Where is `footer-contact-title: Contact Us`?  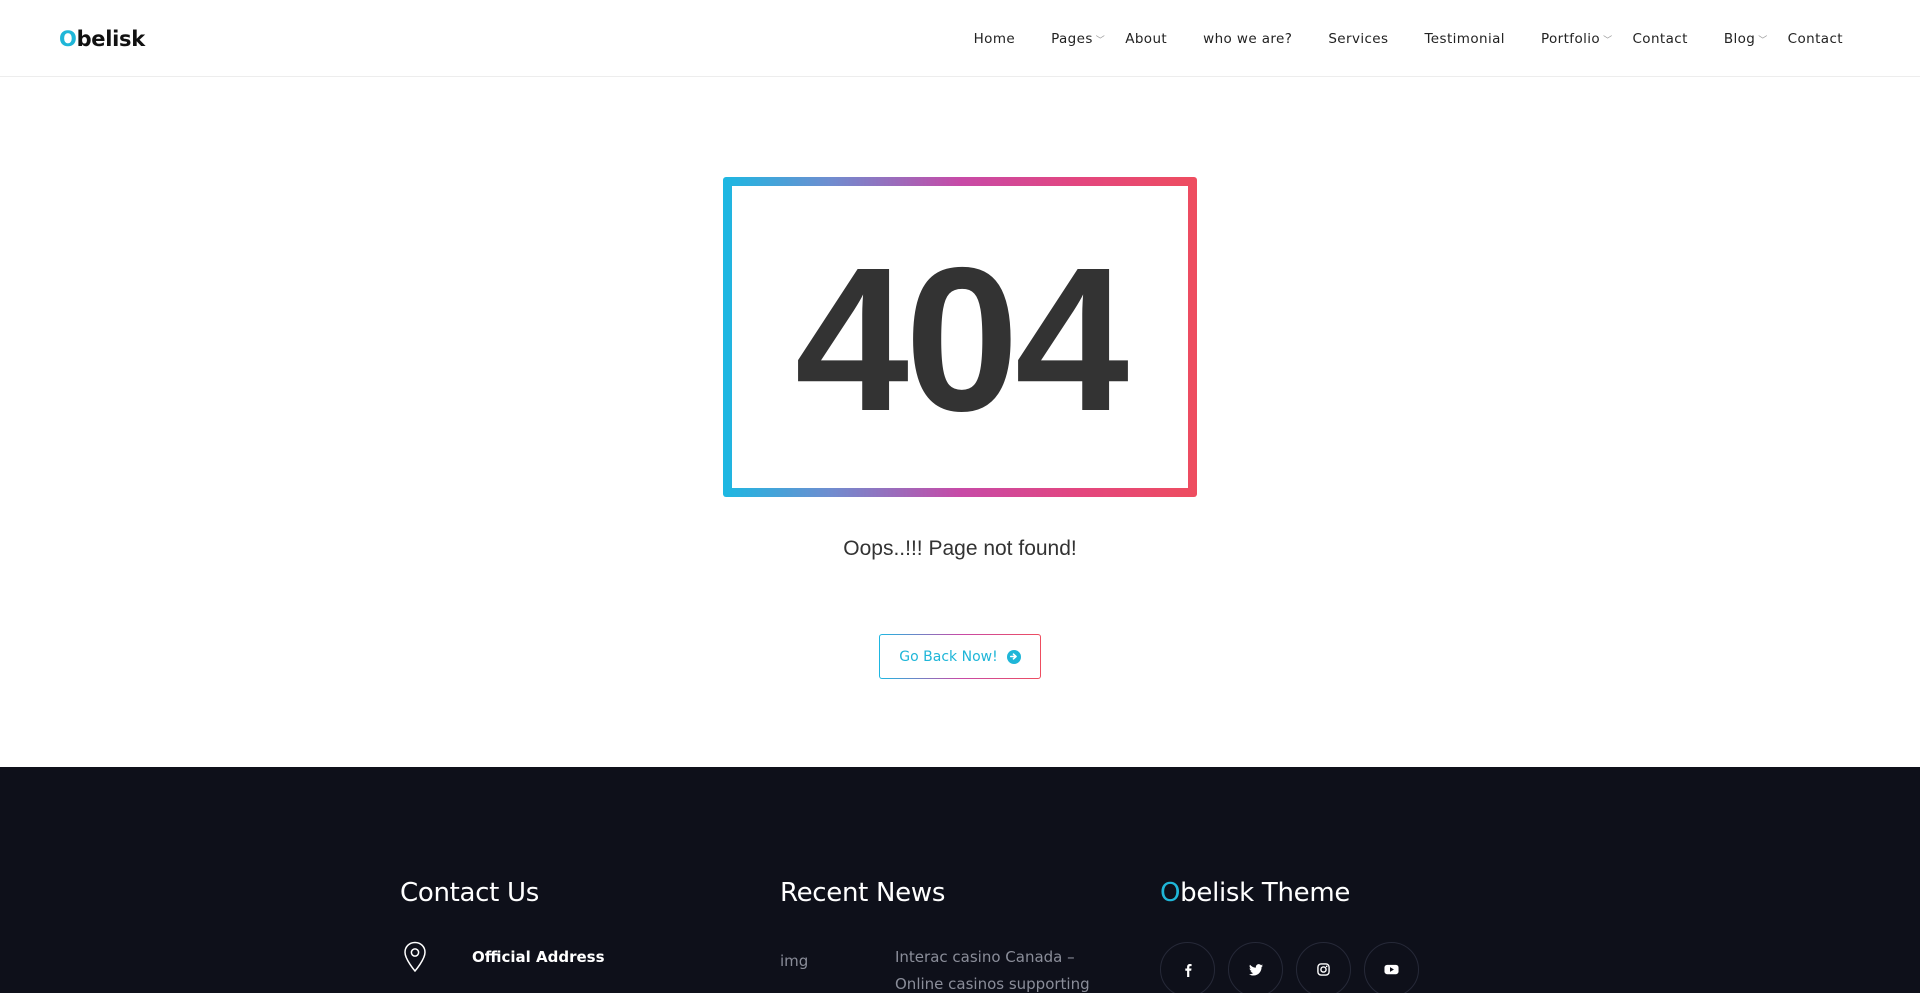
footer-contact-title: Contact Us is located at coordinates (469, 893).